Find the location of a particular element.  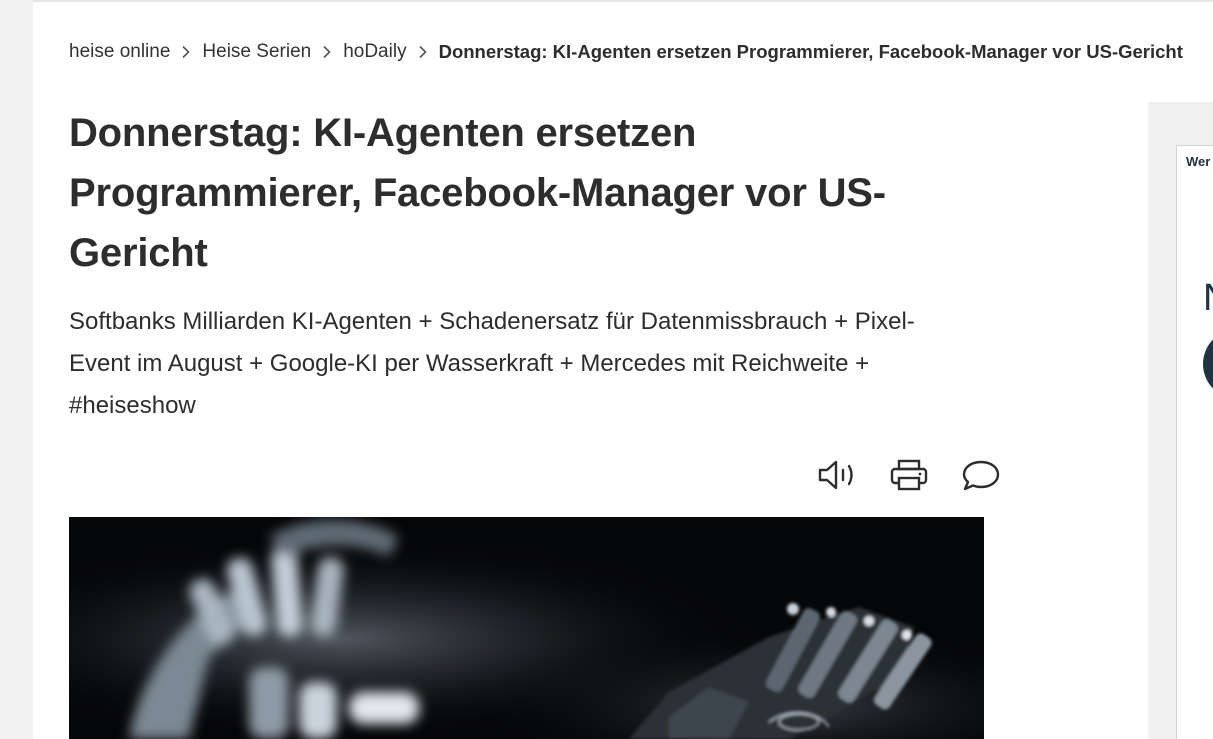

speaker-icon is located at coordinates (835, 475).